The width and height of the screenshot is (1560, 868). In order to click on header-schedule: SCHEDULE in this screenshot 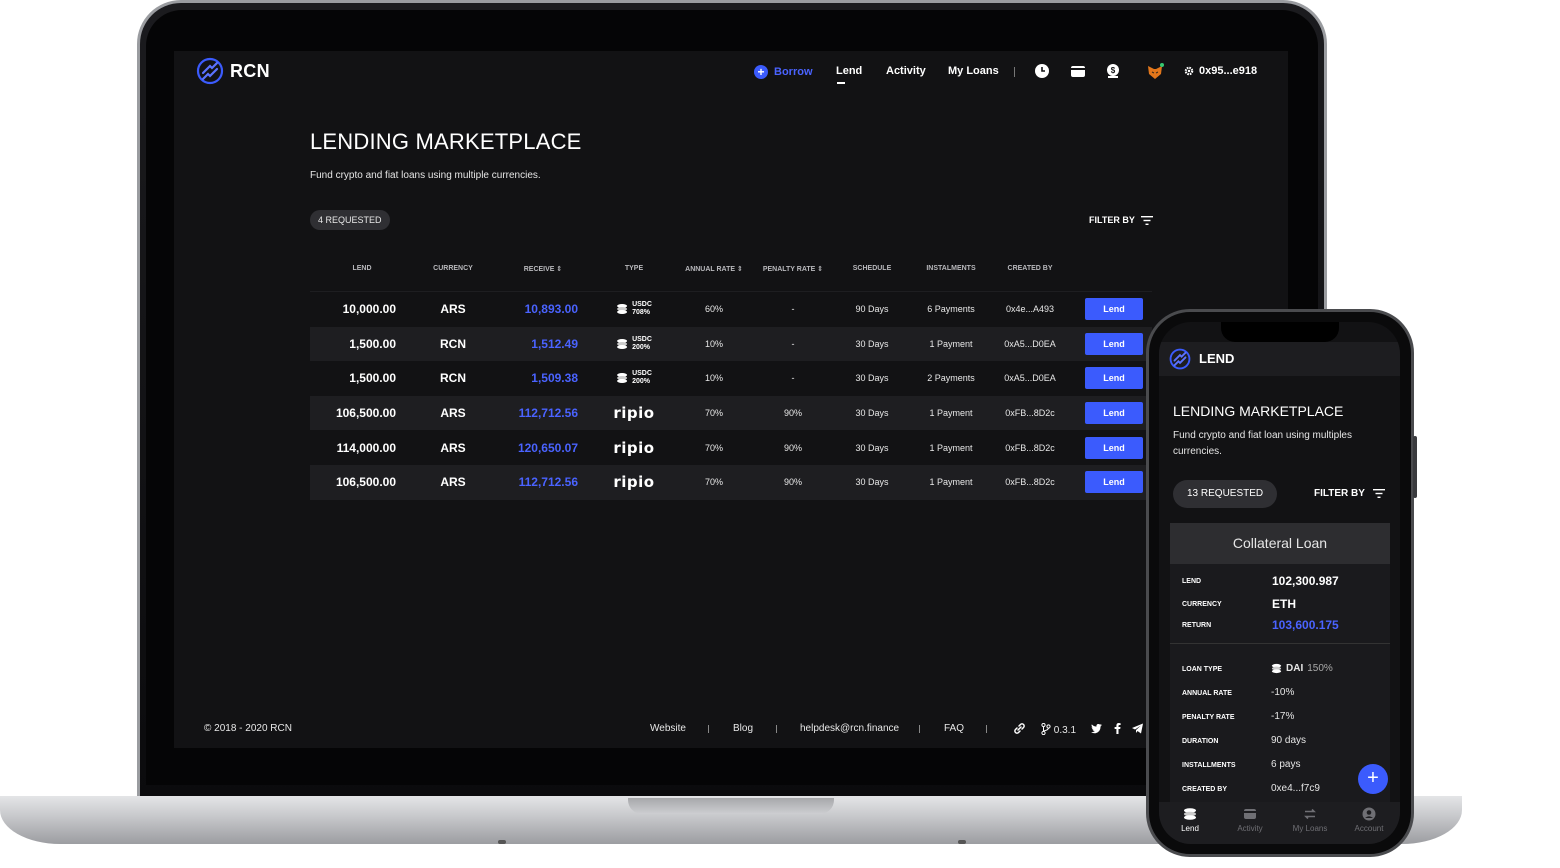, I will do `click(872, 268)`.